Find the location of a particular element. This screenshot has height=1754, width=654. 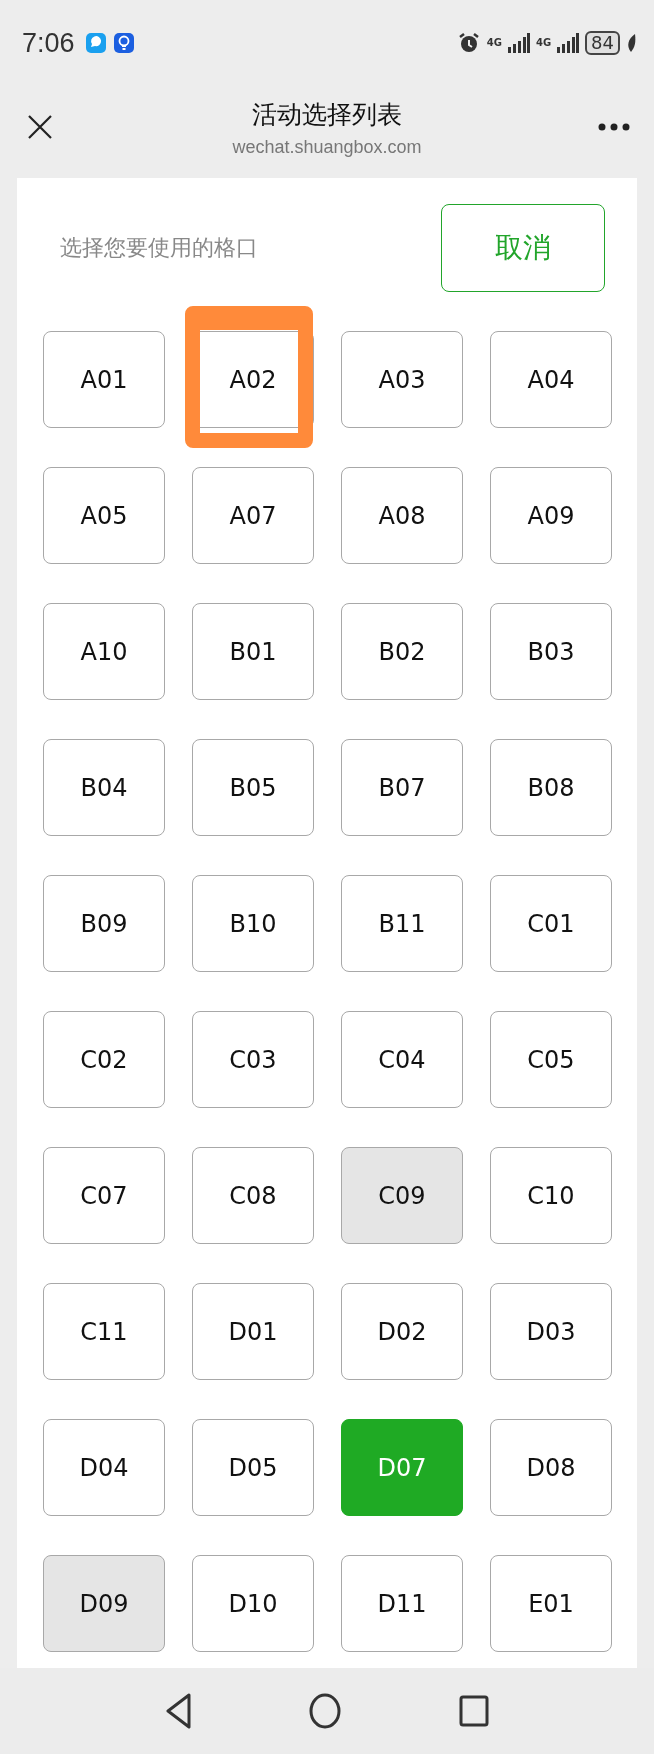

slot-button: D05 is located at coordinates (253, 1467).